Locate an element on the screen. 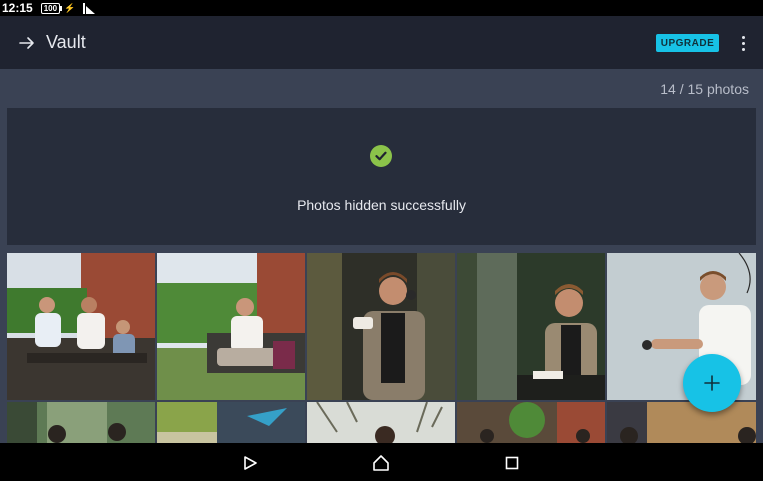  signal-icon is located at coordinates (89, 8).